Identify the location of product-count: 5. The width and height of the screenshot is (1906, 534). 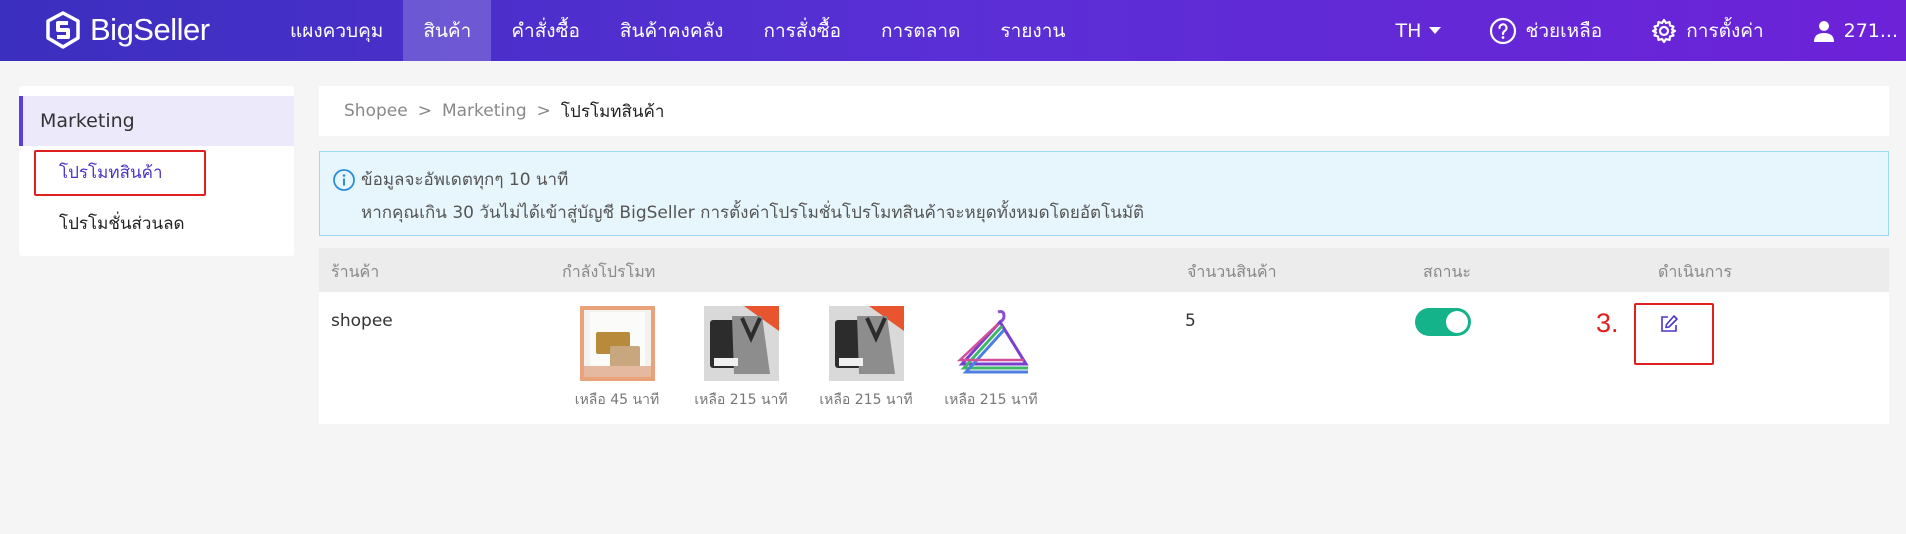
(1190, 321).